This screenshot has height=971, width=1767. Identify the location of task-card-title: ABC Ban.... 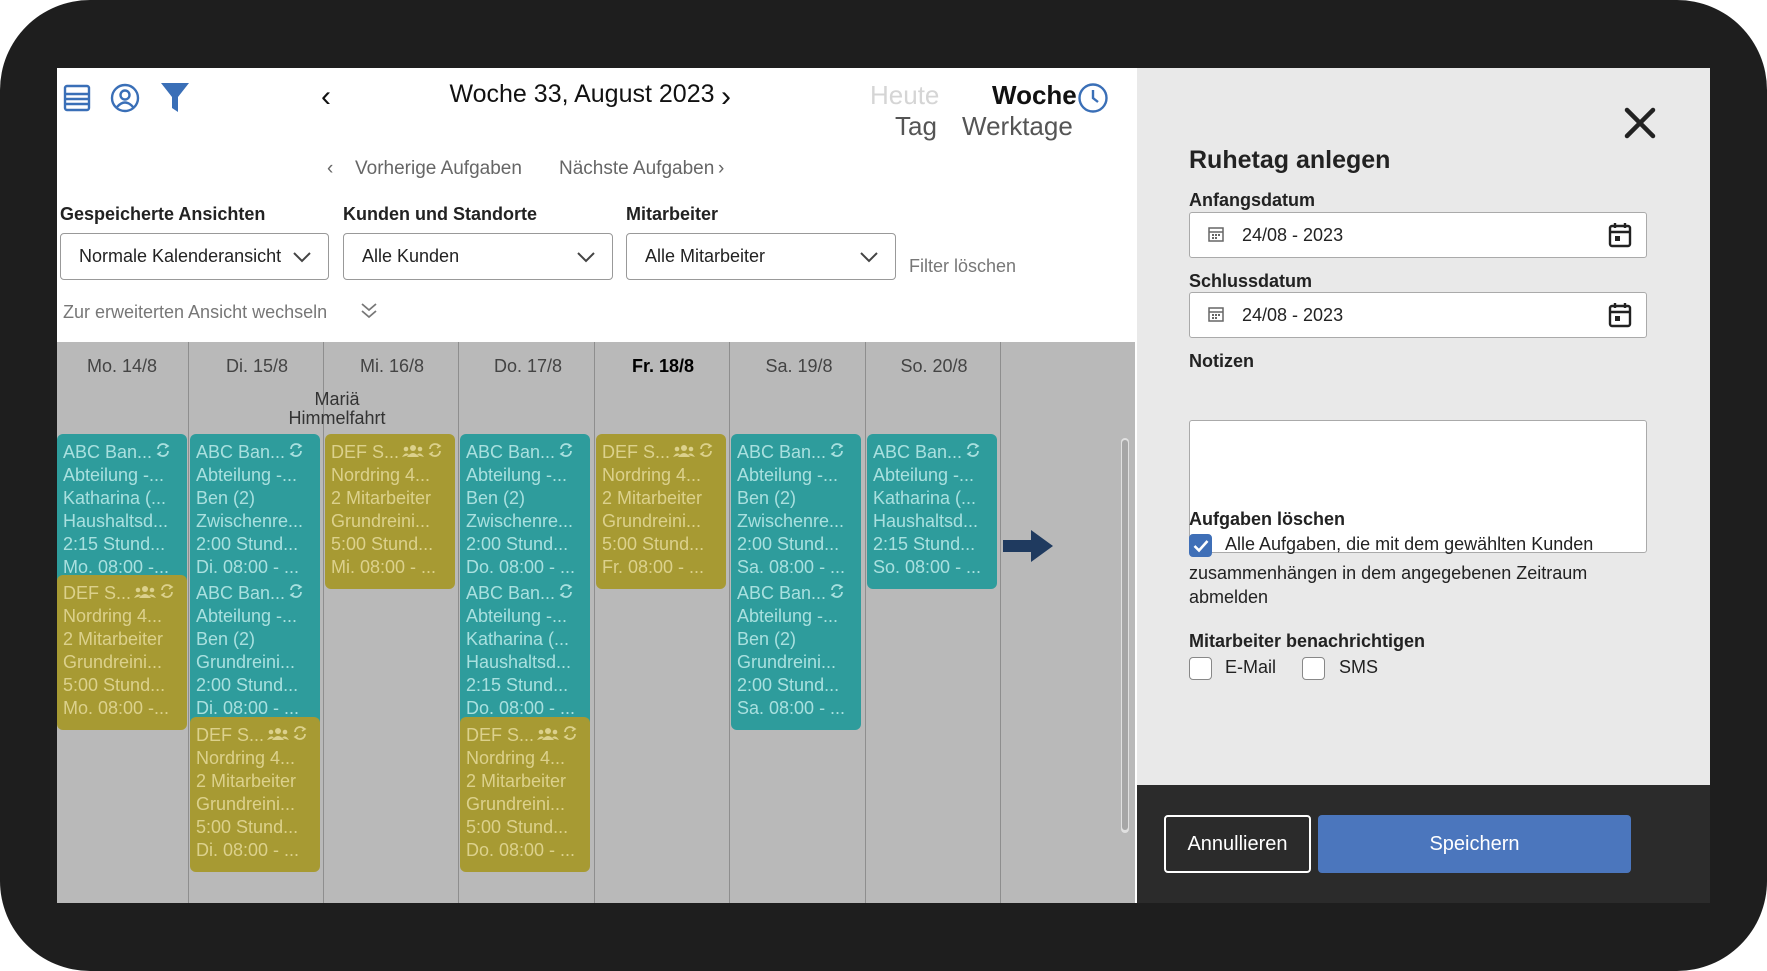
(525, 452).